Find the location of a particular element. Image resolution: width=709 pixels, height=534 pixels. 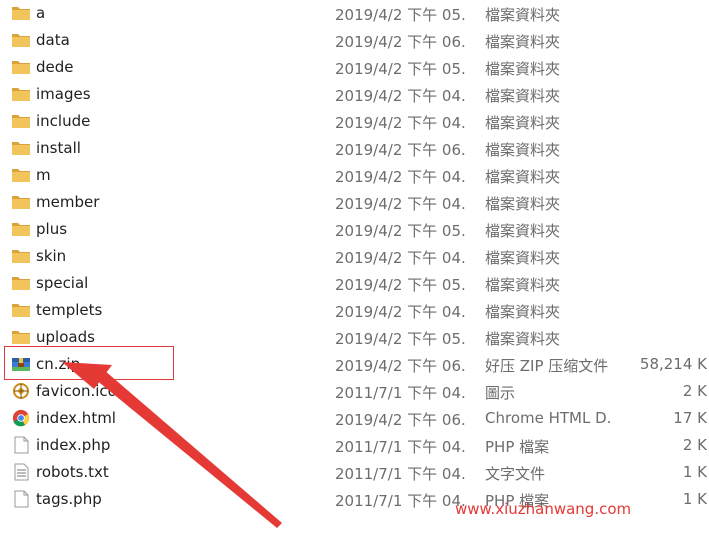

watermark: www.xiuzhanwang.com is located at coordinates (543, 509).